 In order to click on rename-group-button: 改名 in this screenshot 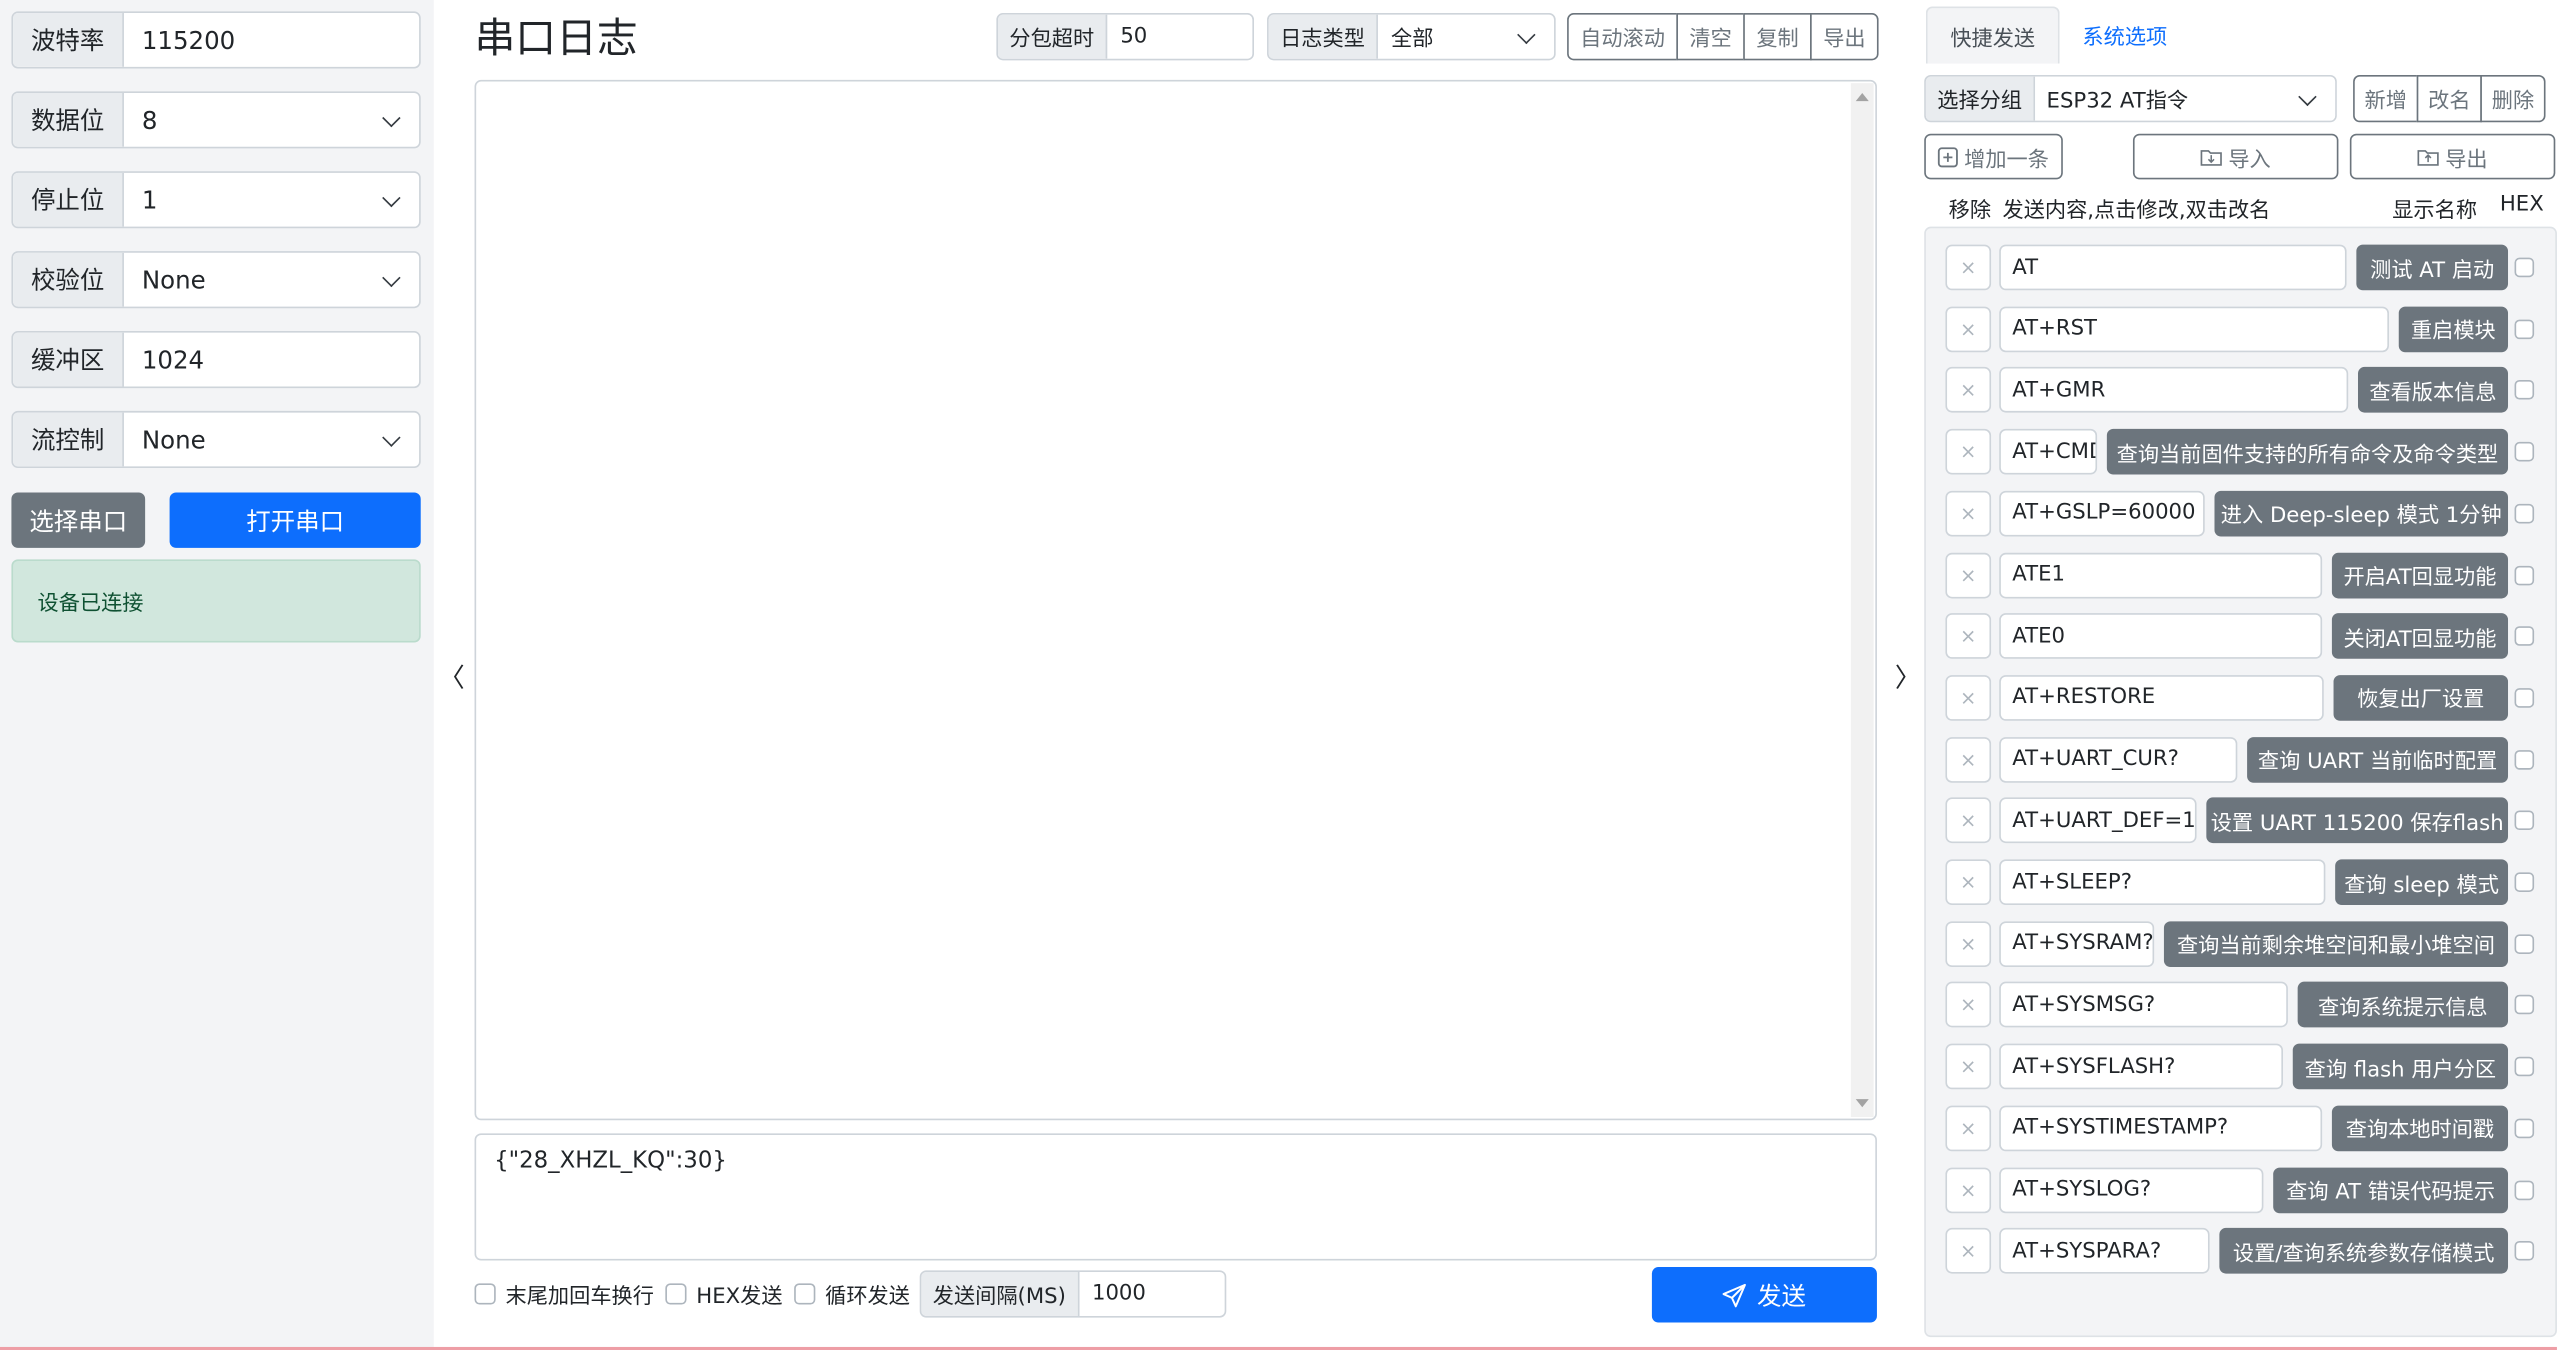, I will do `click(2449, 99)`.